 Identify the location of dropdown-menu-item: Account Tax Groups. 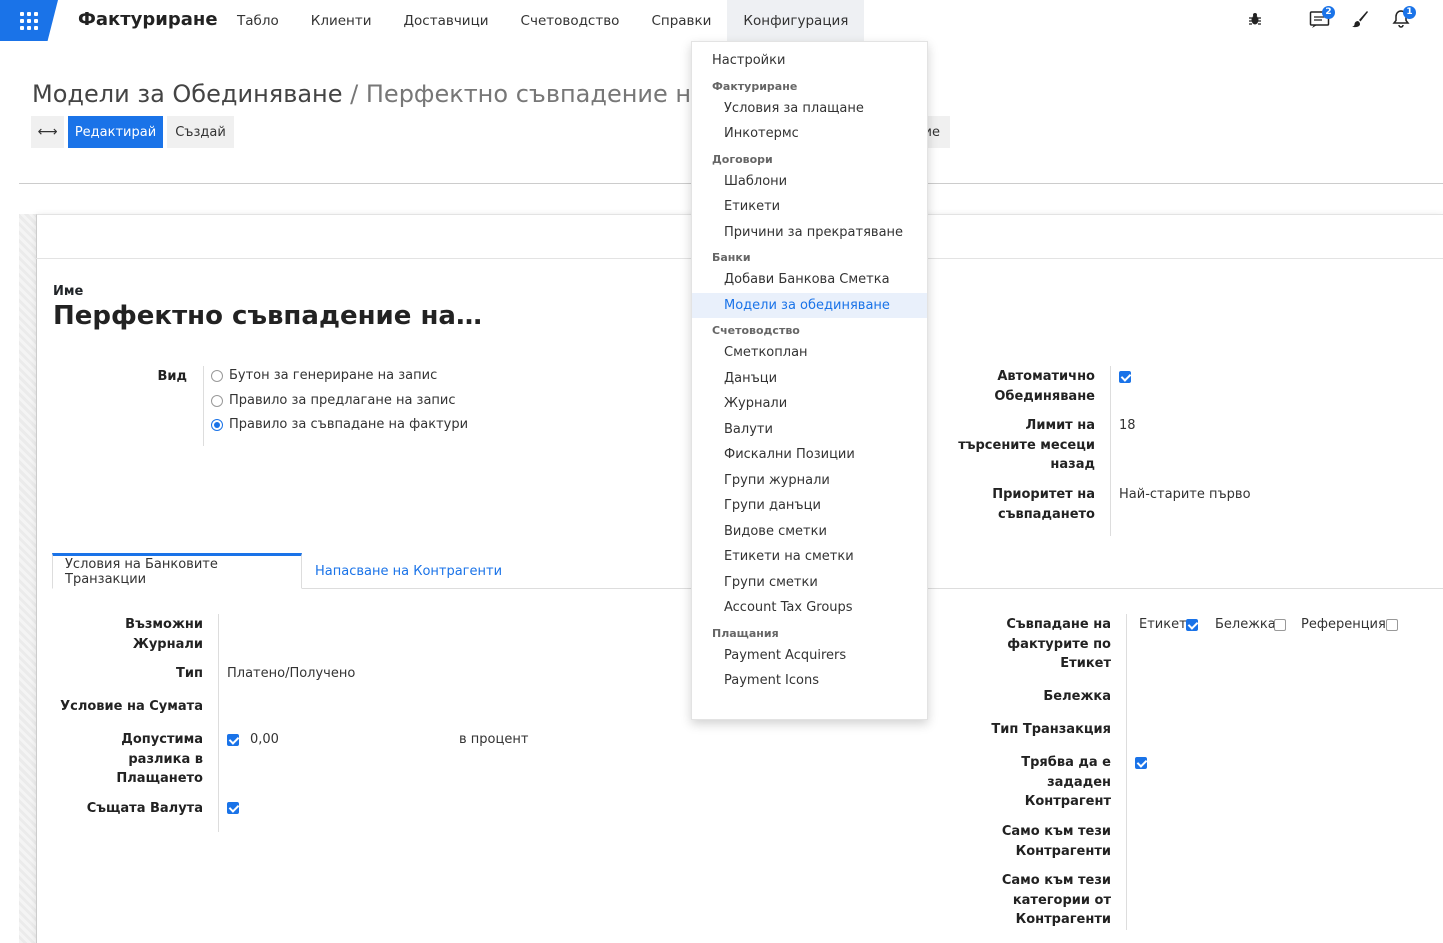
(809, 607).